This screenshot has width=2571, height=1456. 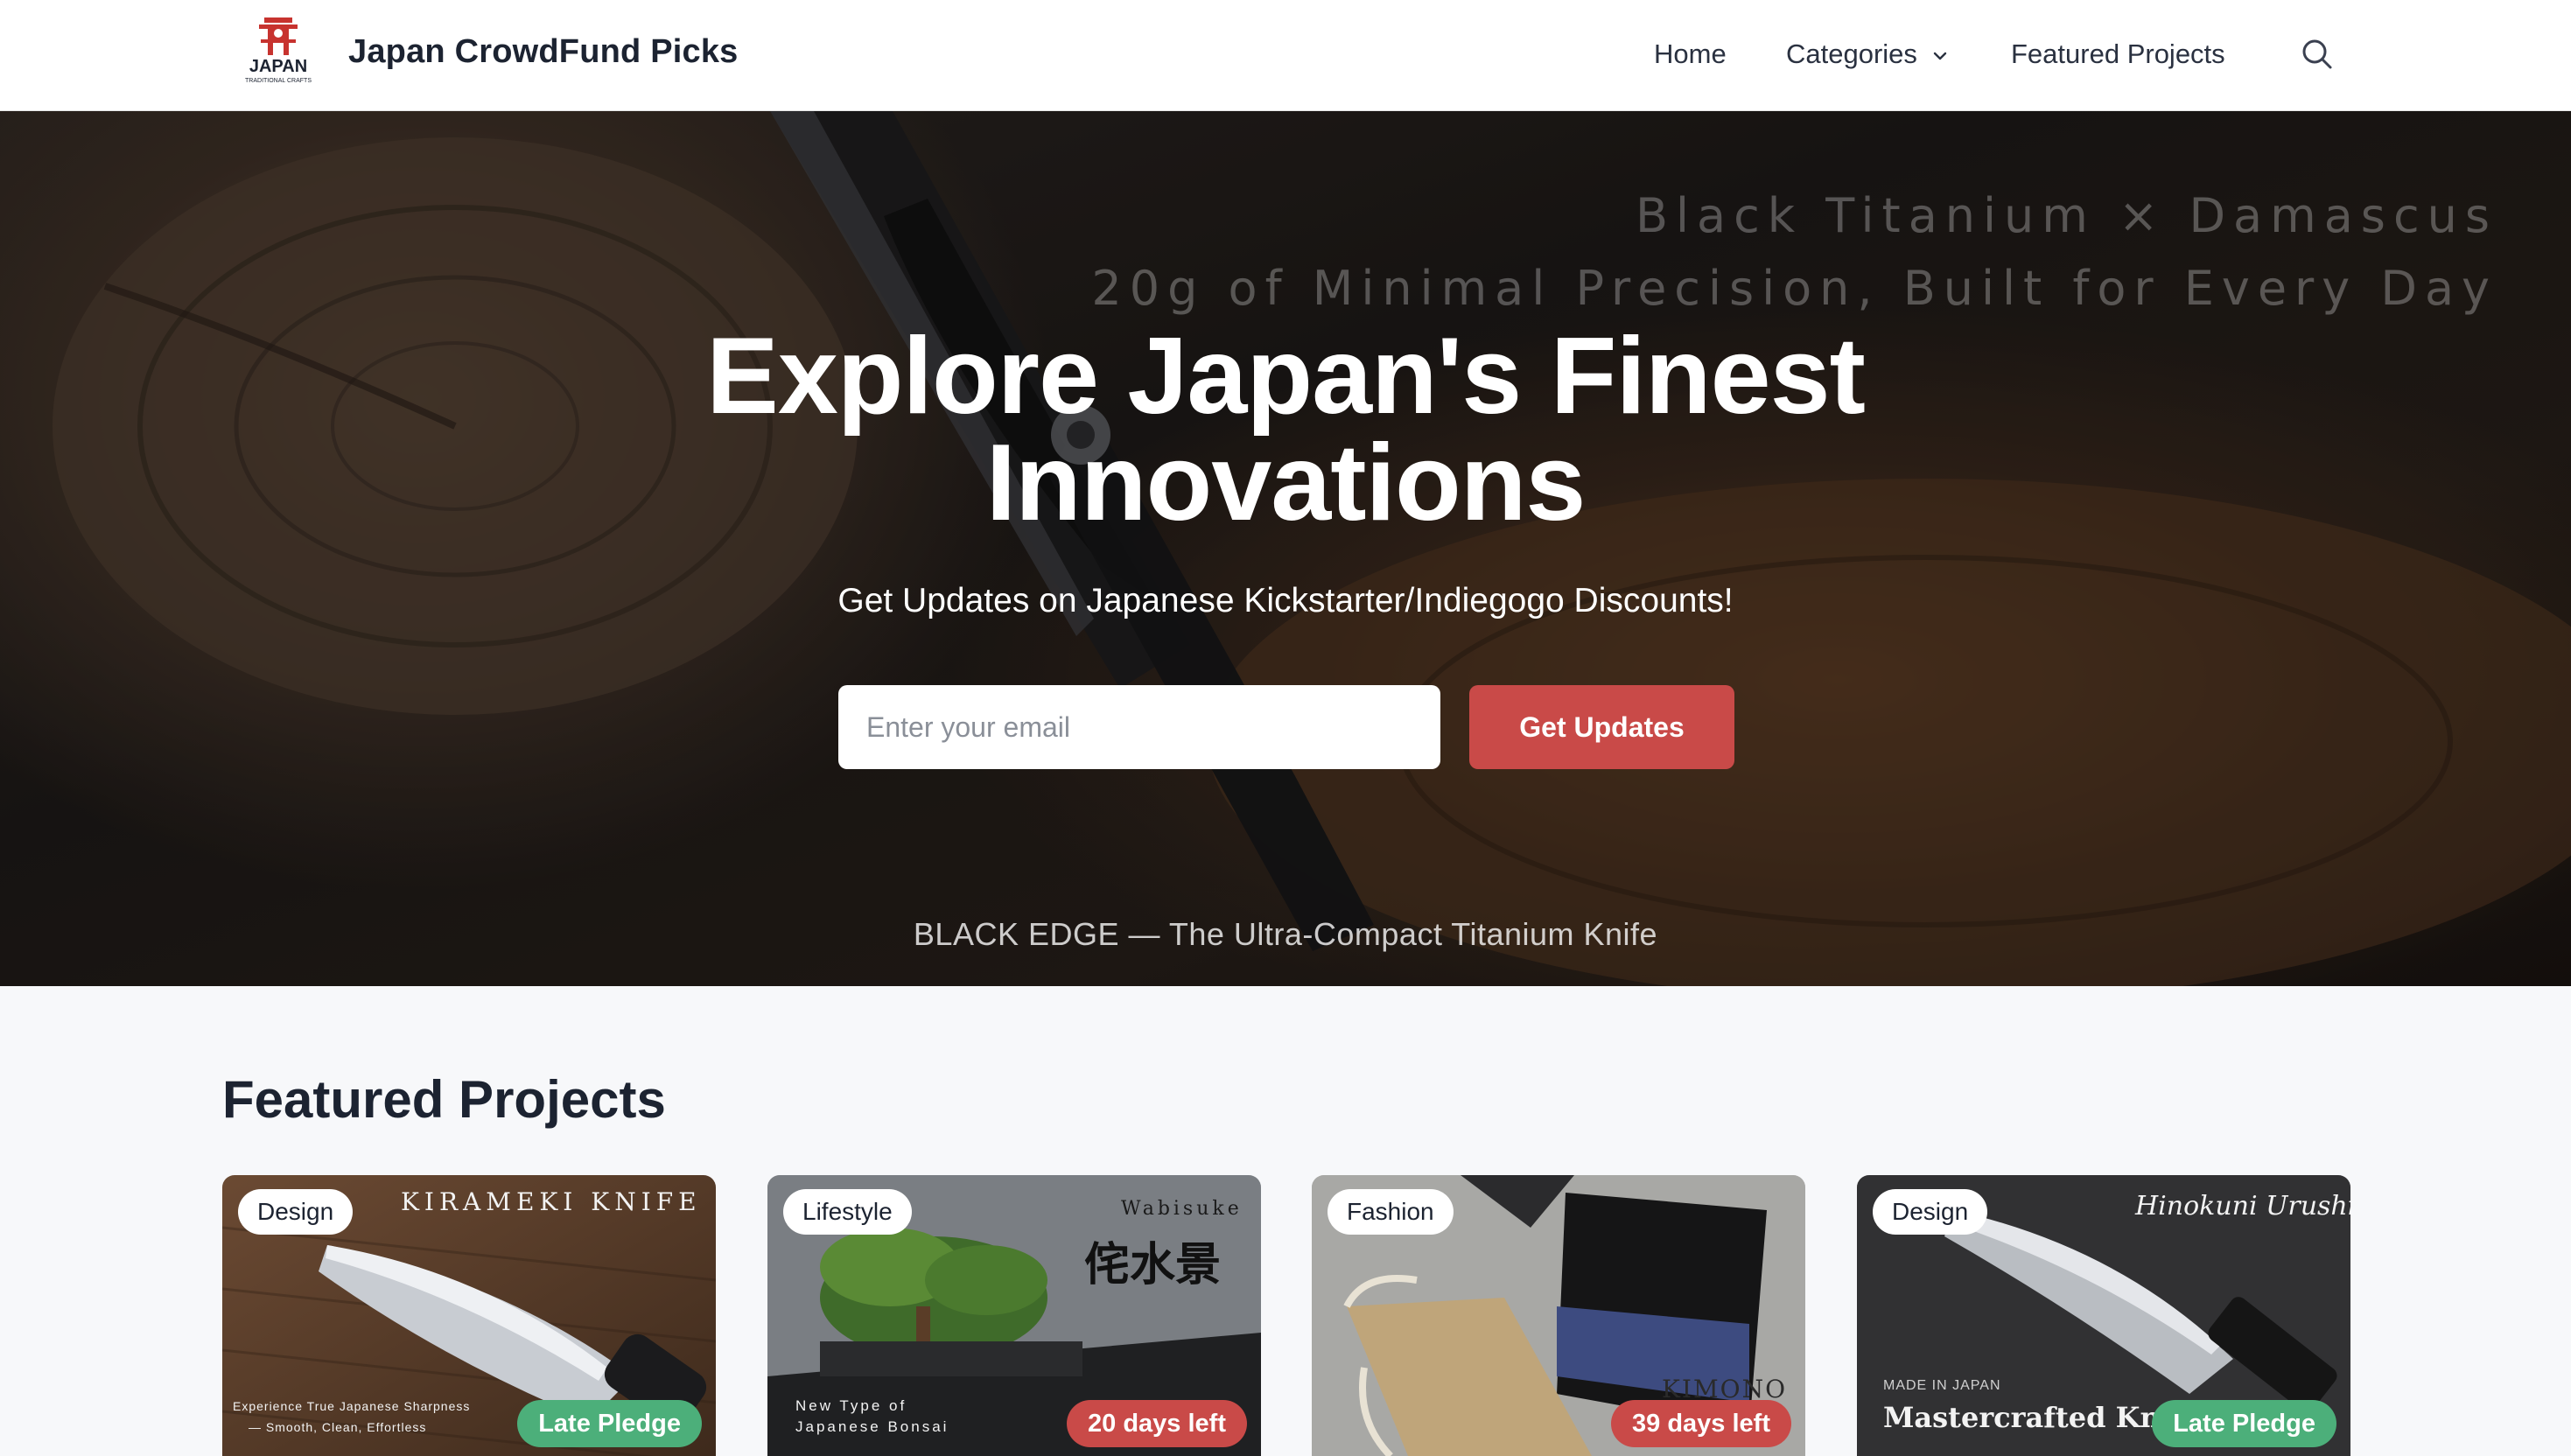 I want to click on status-badge: 39 days left, so click(x=1701, y=1423).